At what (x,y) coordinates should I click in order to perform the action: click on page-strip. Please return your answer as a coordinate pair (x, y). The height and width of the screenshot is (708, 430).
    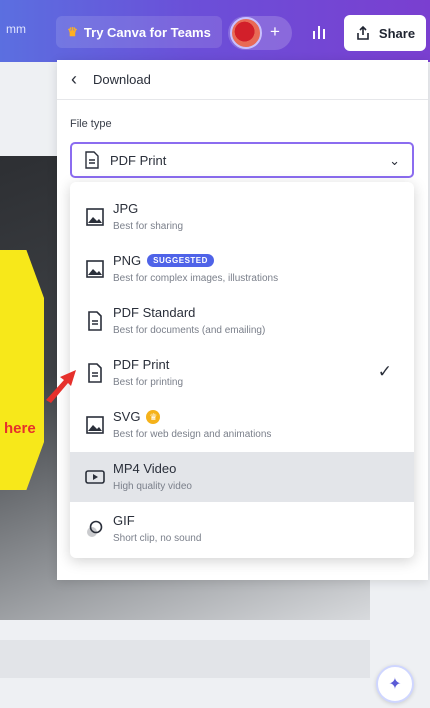
    Looking at the image, I should click on (185, 659).